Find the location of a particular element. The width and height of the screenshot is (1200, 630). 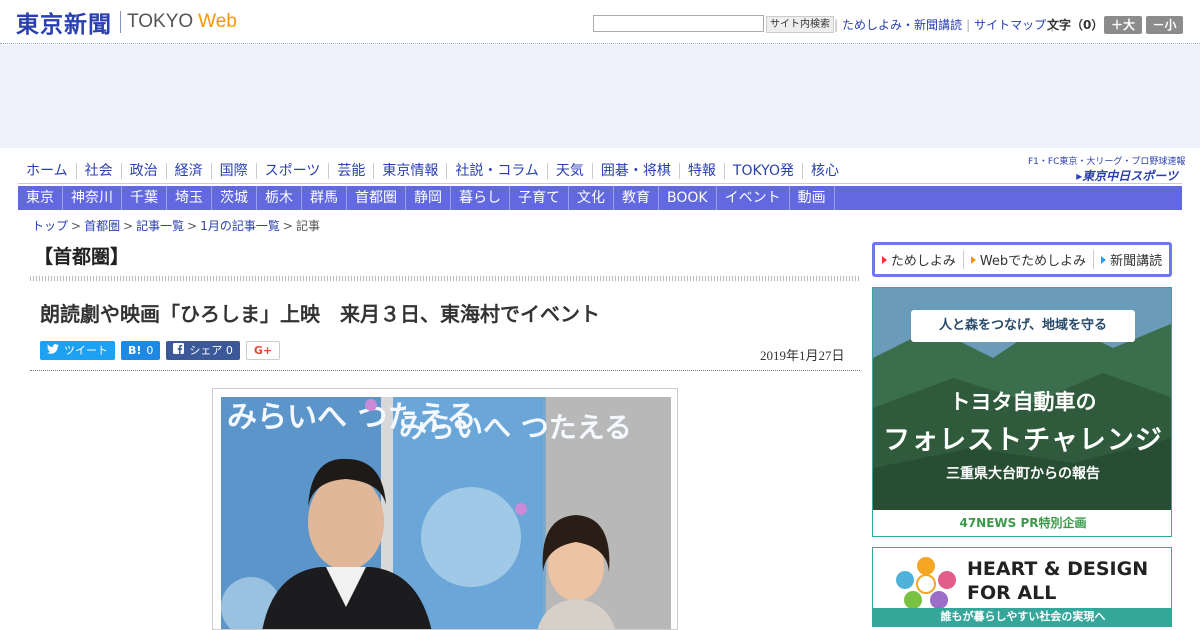

ad1-footer: 47NEWS PR特別企画 is located at coordinates (1022, 523).